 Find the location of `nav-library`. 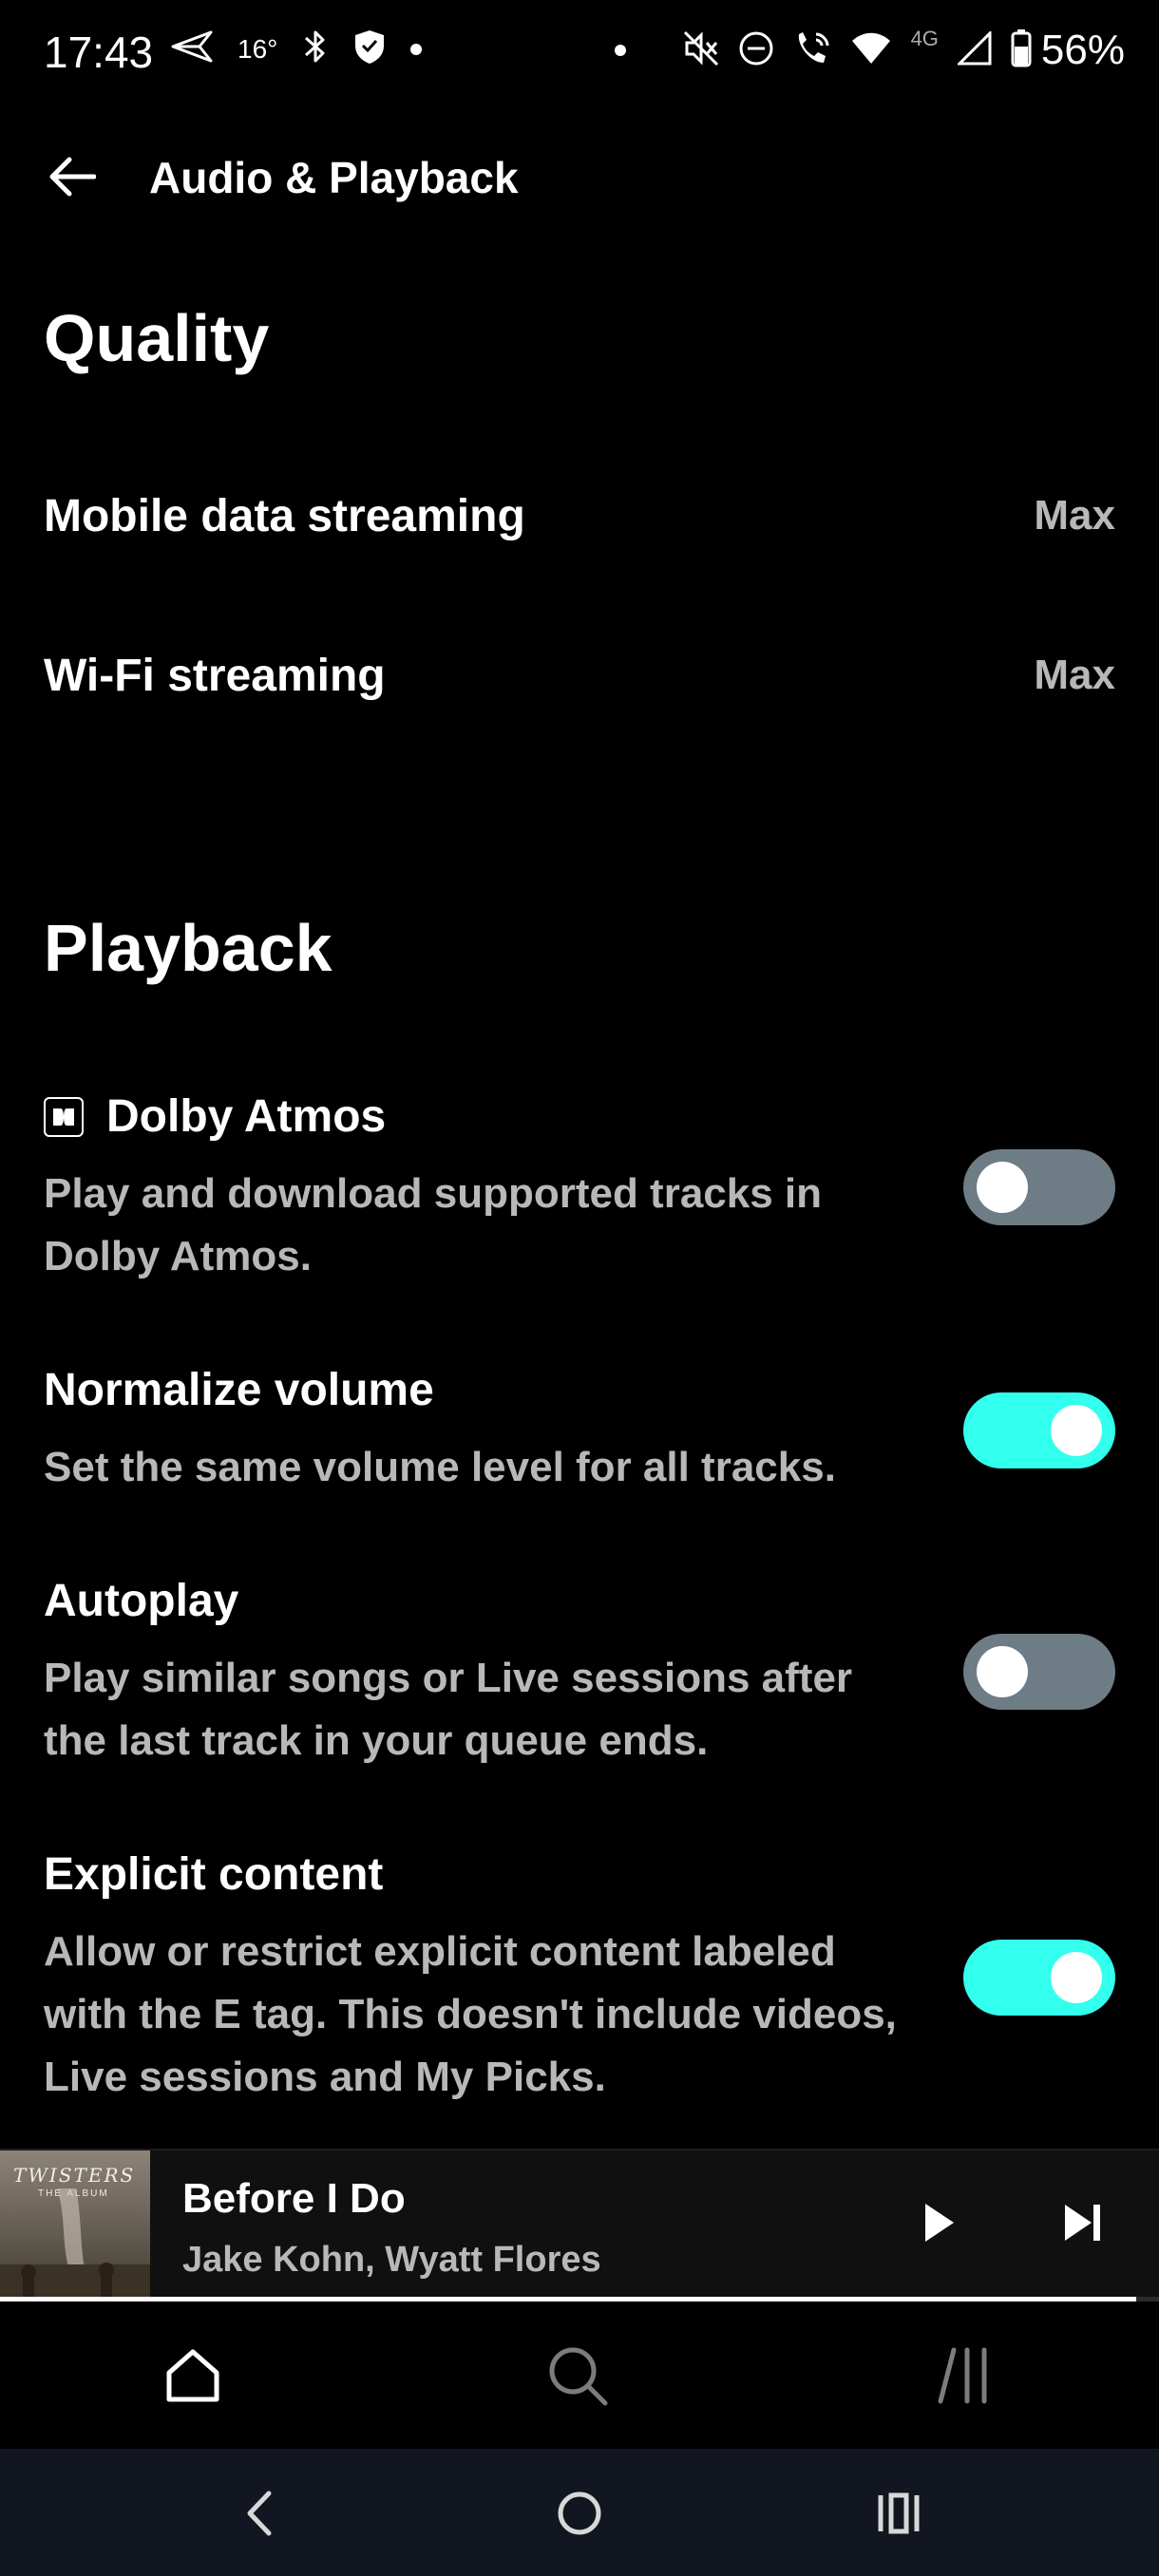

nav-library is located at coordinates (963, 2377).